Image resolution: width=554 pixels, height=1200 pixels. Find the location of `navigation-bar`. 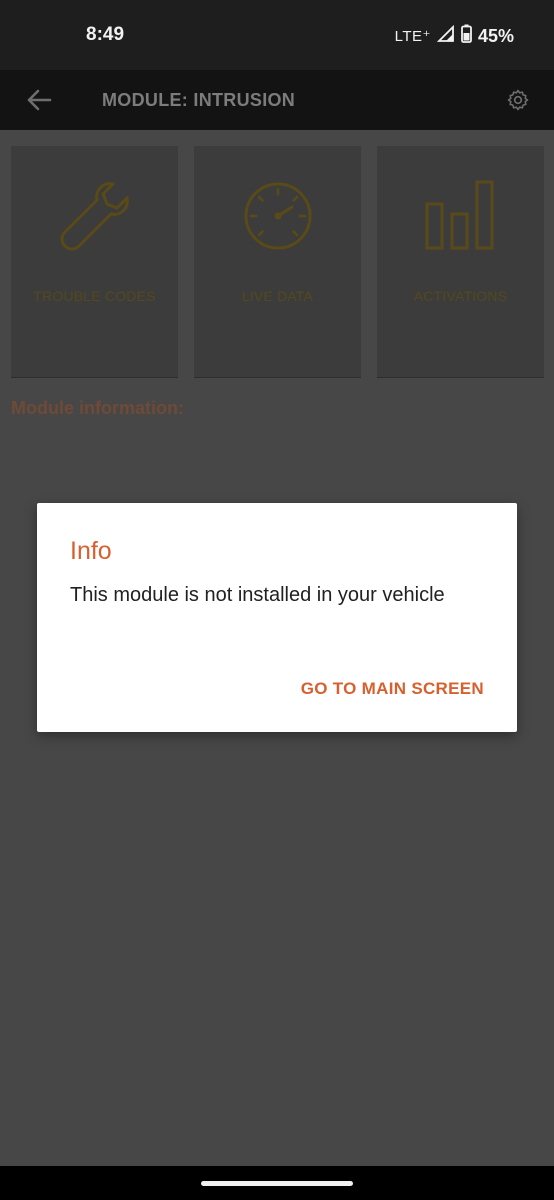

navigation-bar is located at coordinates (277, 1183).